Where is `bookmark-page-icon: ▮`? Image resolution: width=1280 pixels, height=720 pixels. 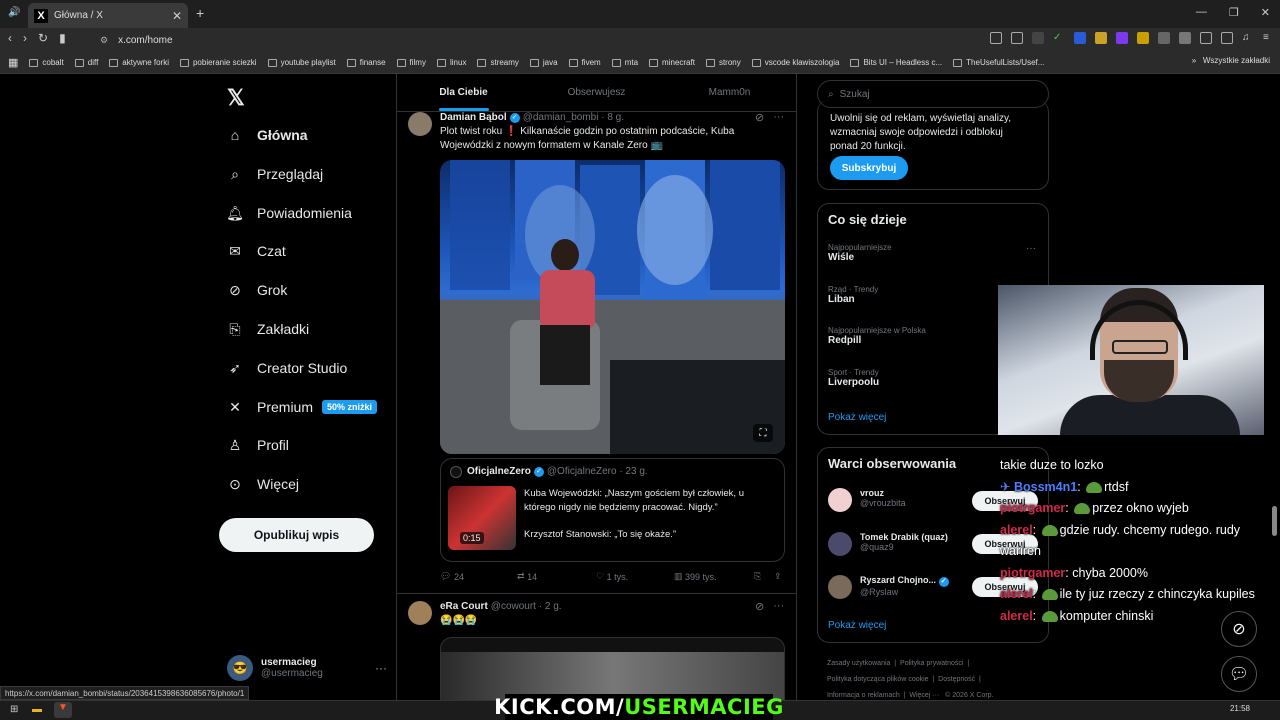
bookmark-page-icon: ▮ is located at coordinates (62, 38).